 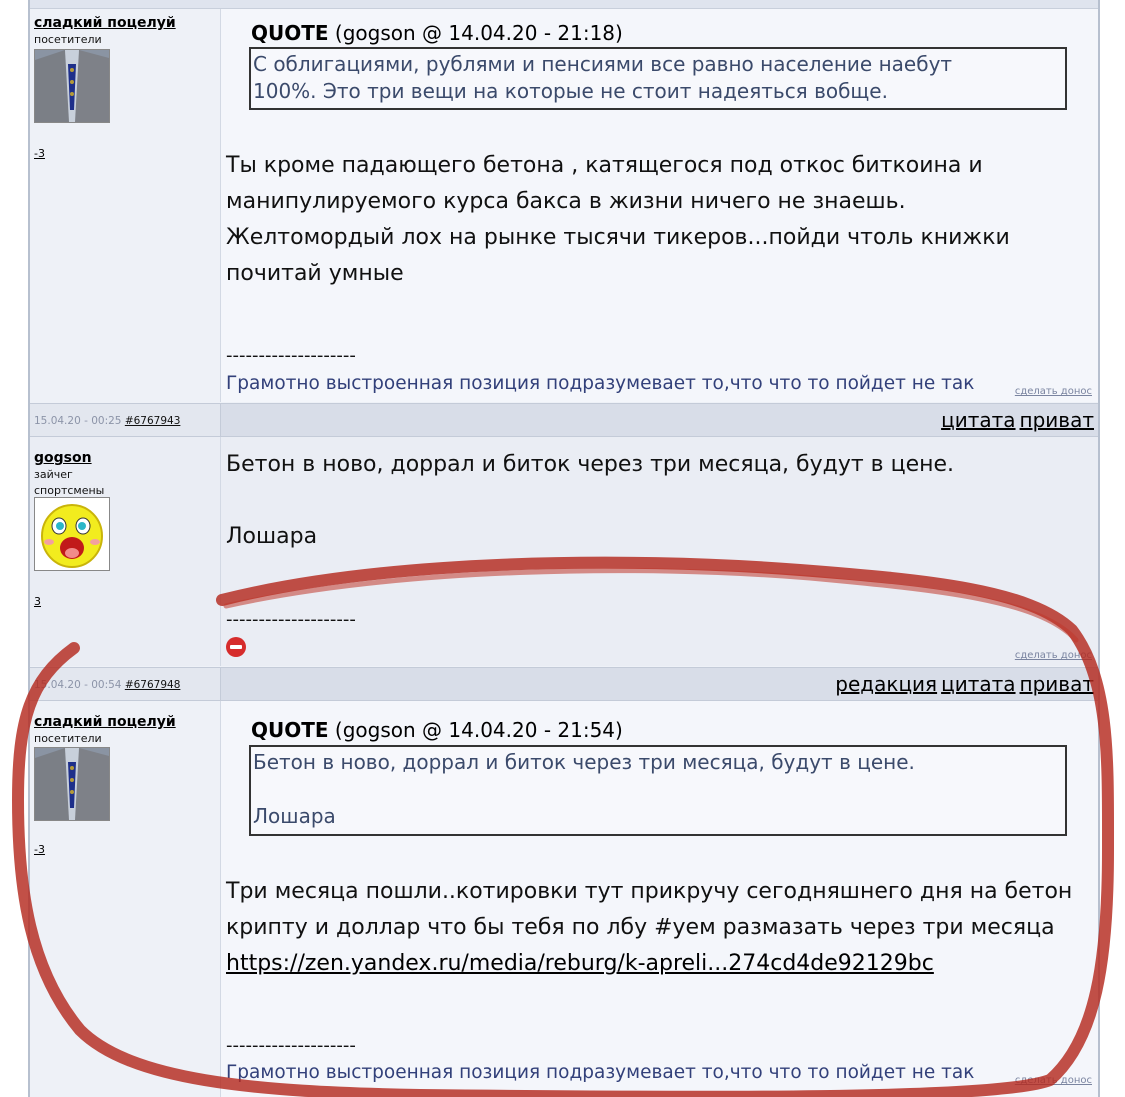 I want to click on post-meta-cell: 15.04.20 - 00:54 #6767948, so click(x=125, y=684).